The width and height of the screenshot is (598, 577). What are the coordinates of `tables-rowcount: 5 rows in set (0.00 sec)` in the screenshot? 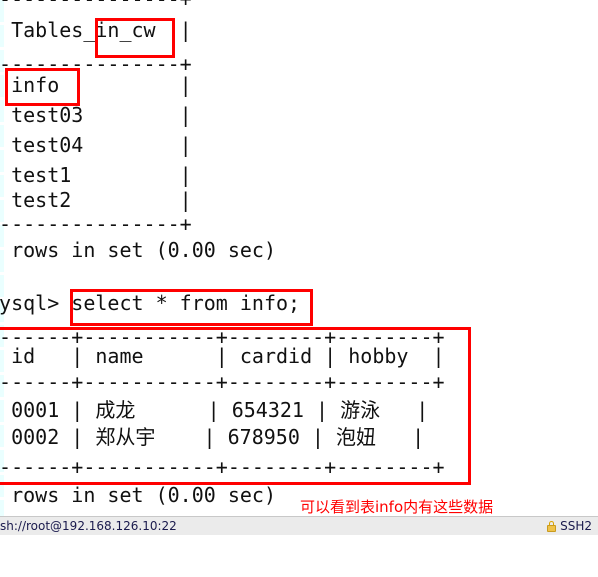 It's located at (138, 250).